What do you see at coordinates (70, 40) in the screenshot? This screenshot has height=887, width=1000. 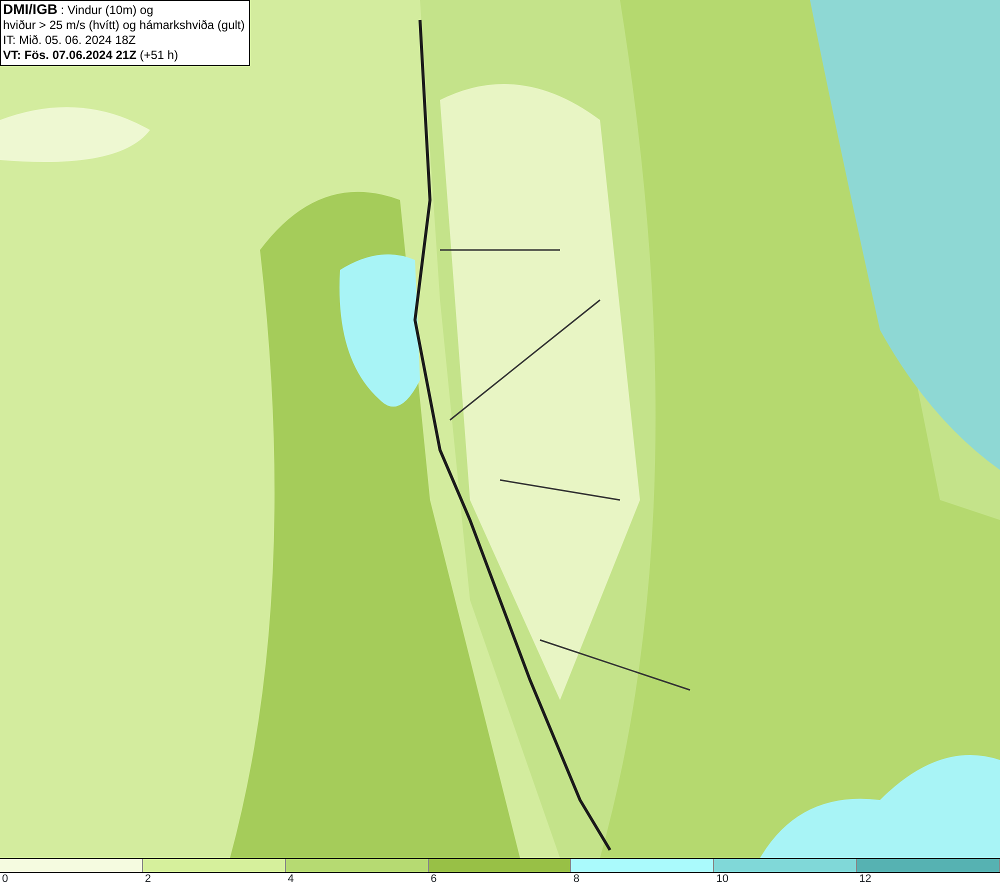 I see `header-line: IT: Mið. 05. 06. 2024 18Z` at bounding box center [70, 40].